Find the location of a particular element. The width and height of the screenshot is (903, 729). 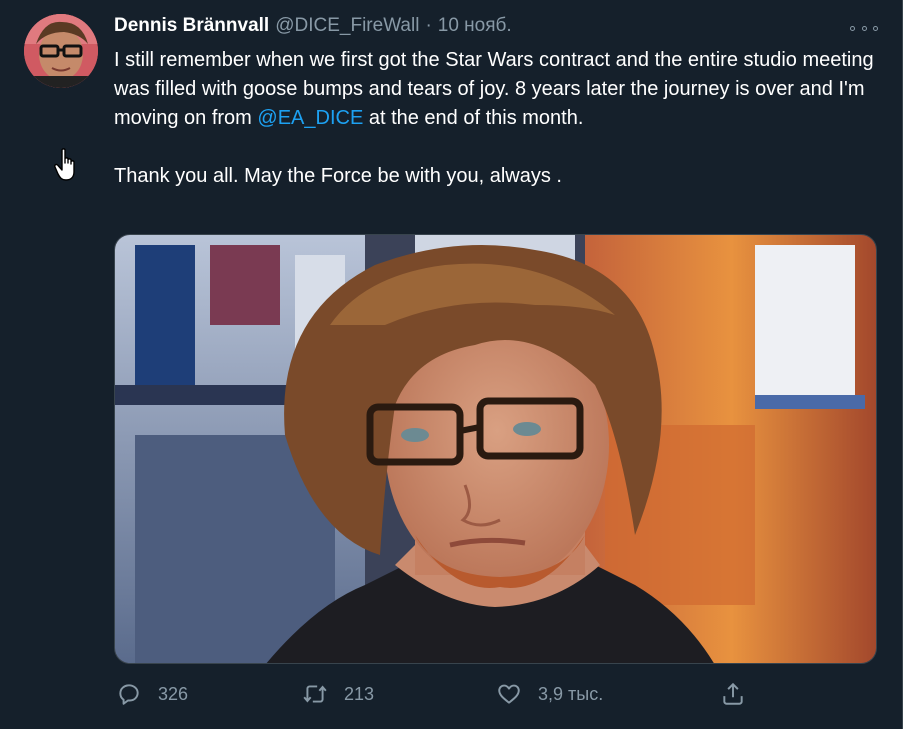

reply-count: 326 is located at coordinates (173, 693).